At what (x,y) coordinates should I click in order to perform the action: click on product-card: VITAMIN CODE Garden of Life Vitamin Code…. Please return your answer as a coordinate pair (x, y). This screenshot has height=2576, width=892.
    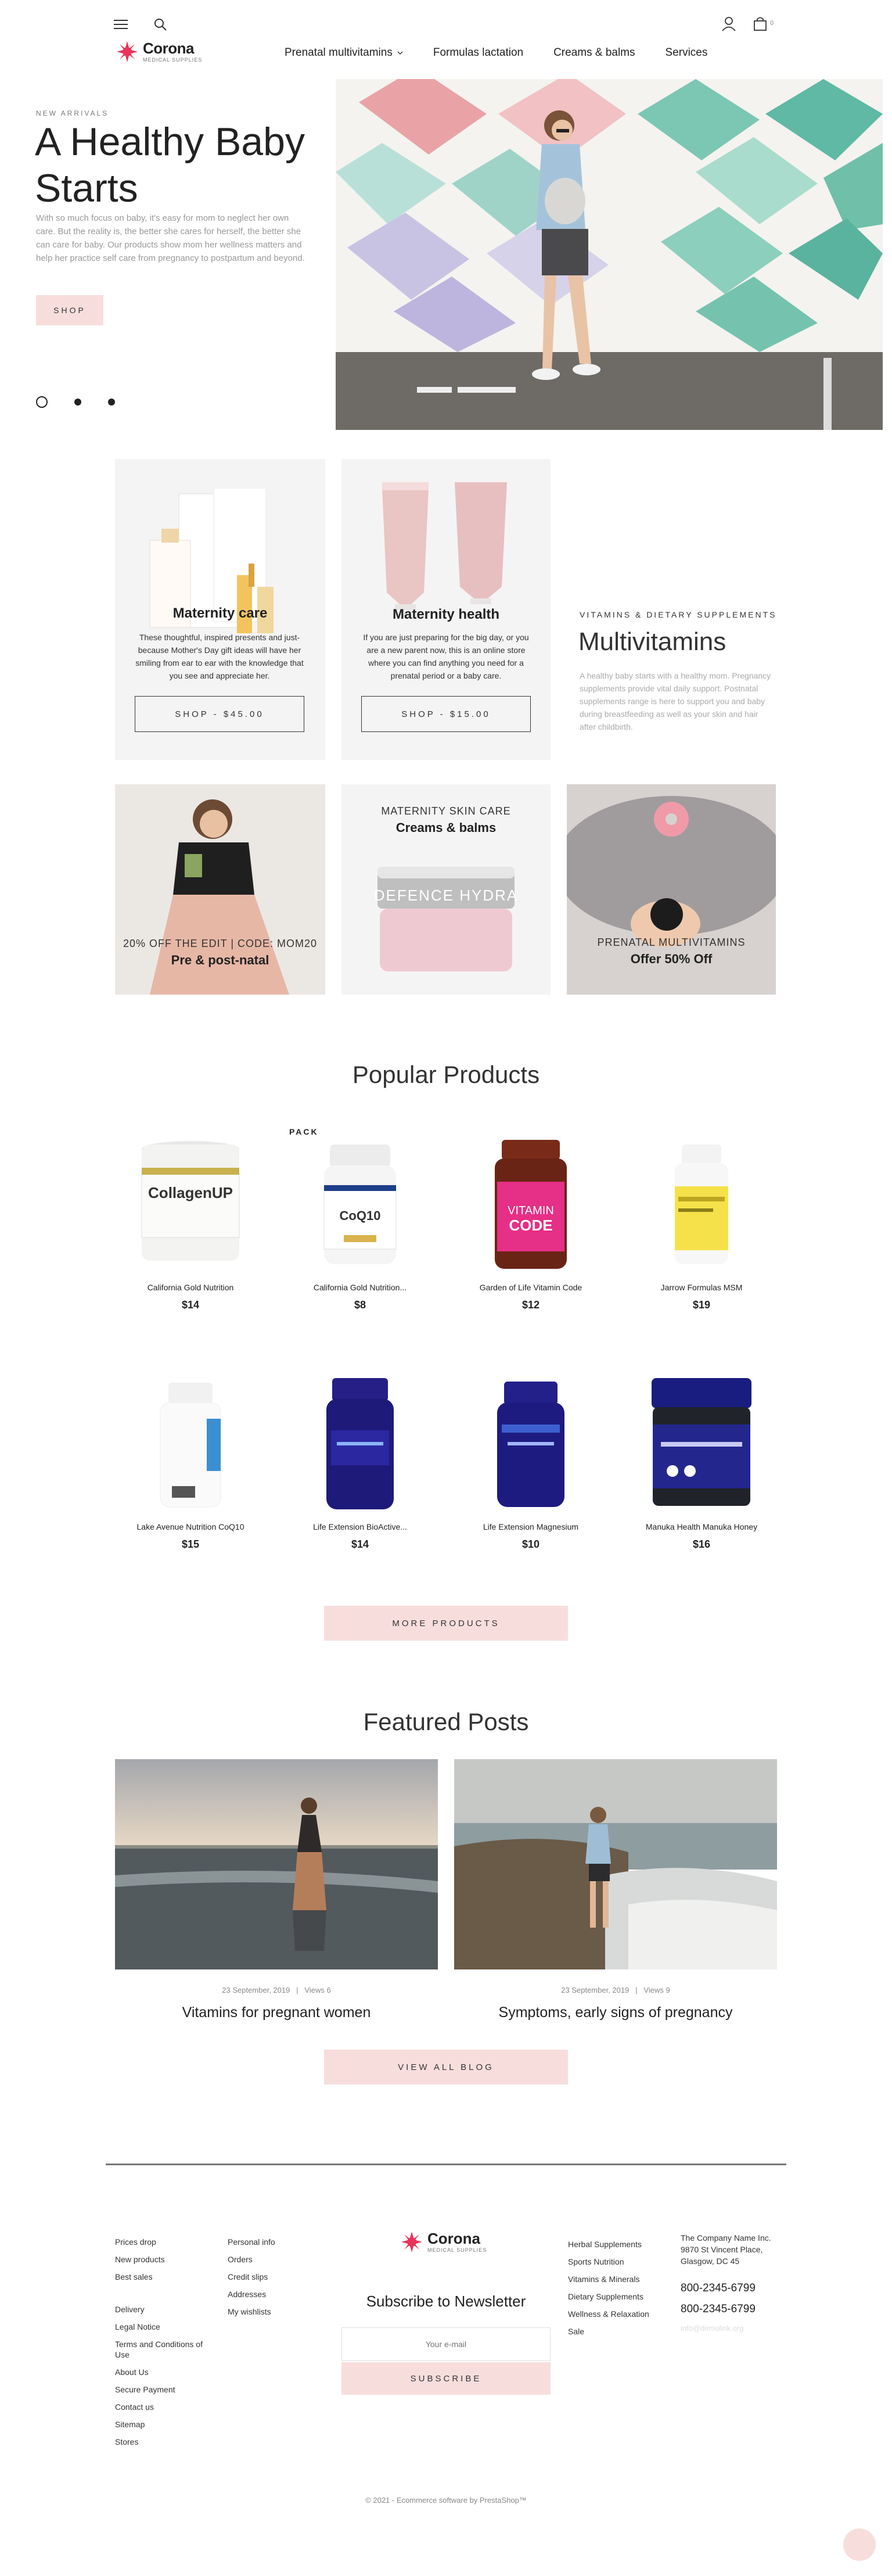
    Looking at the image, I should click on (530, 1222).